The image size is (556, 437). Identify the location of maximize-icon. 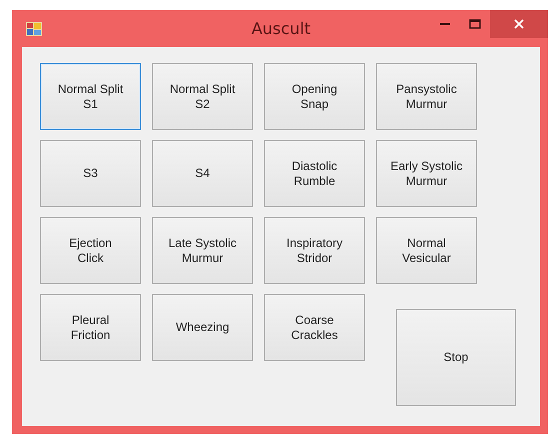
(475, 24).